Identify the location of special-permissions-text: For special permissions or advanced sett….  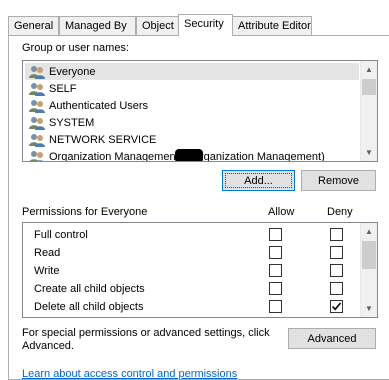
(146, 339).